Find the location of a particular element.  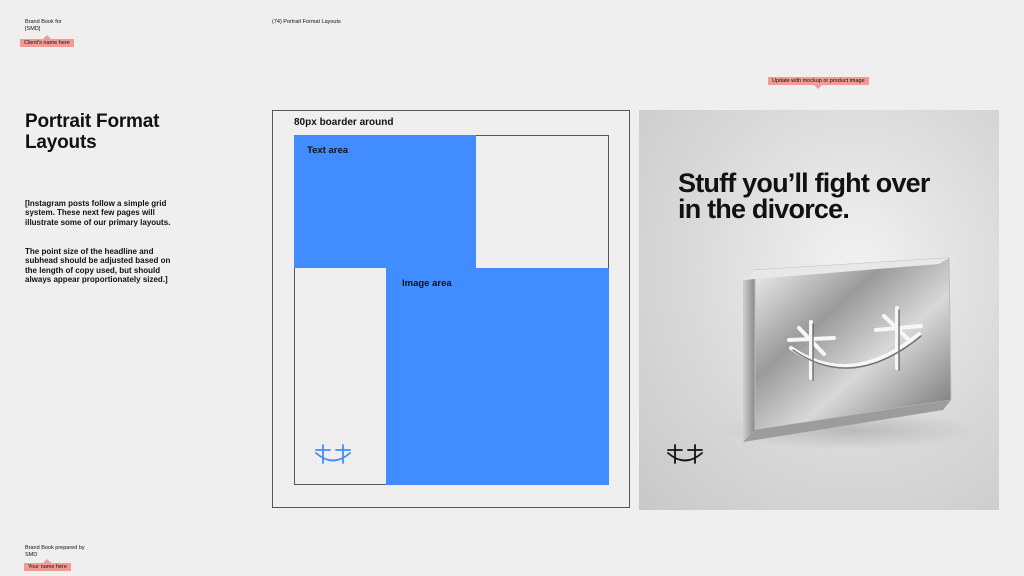

brand-book-label: Brand Book for [SMD] is located at coordinates (43, 25).